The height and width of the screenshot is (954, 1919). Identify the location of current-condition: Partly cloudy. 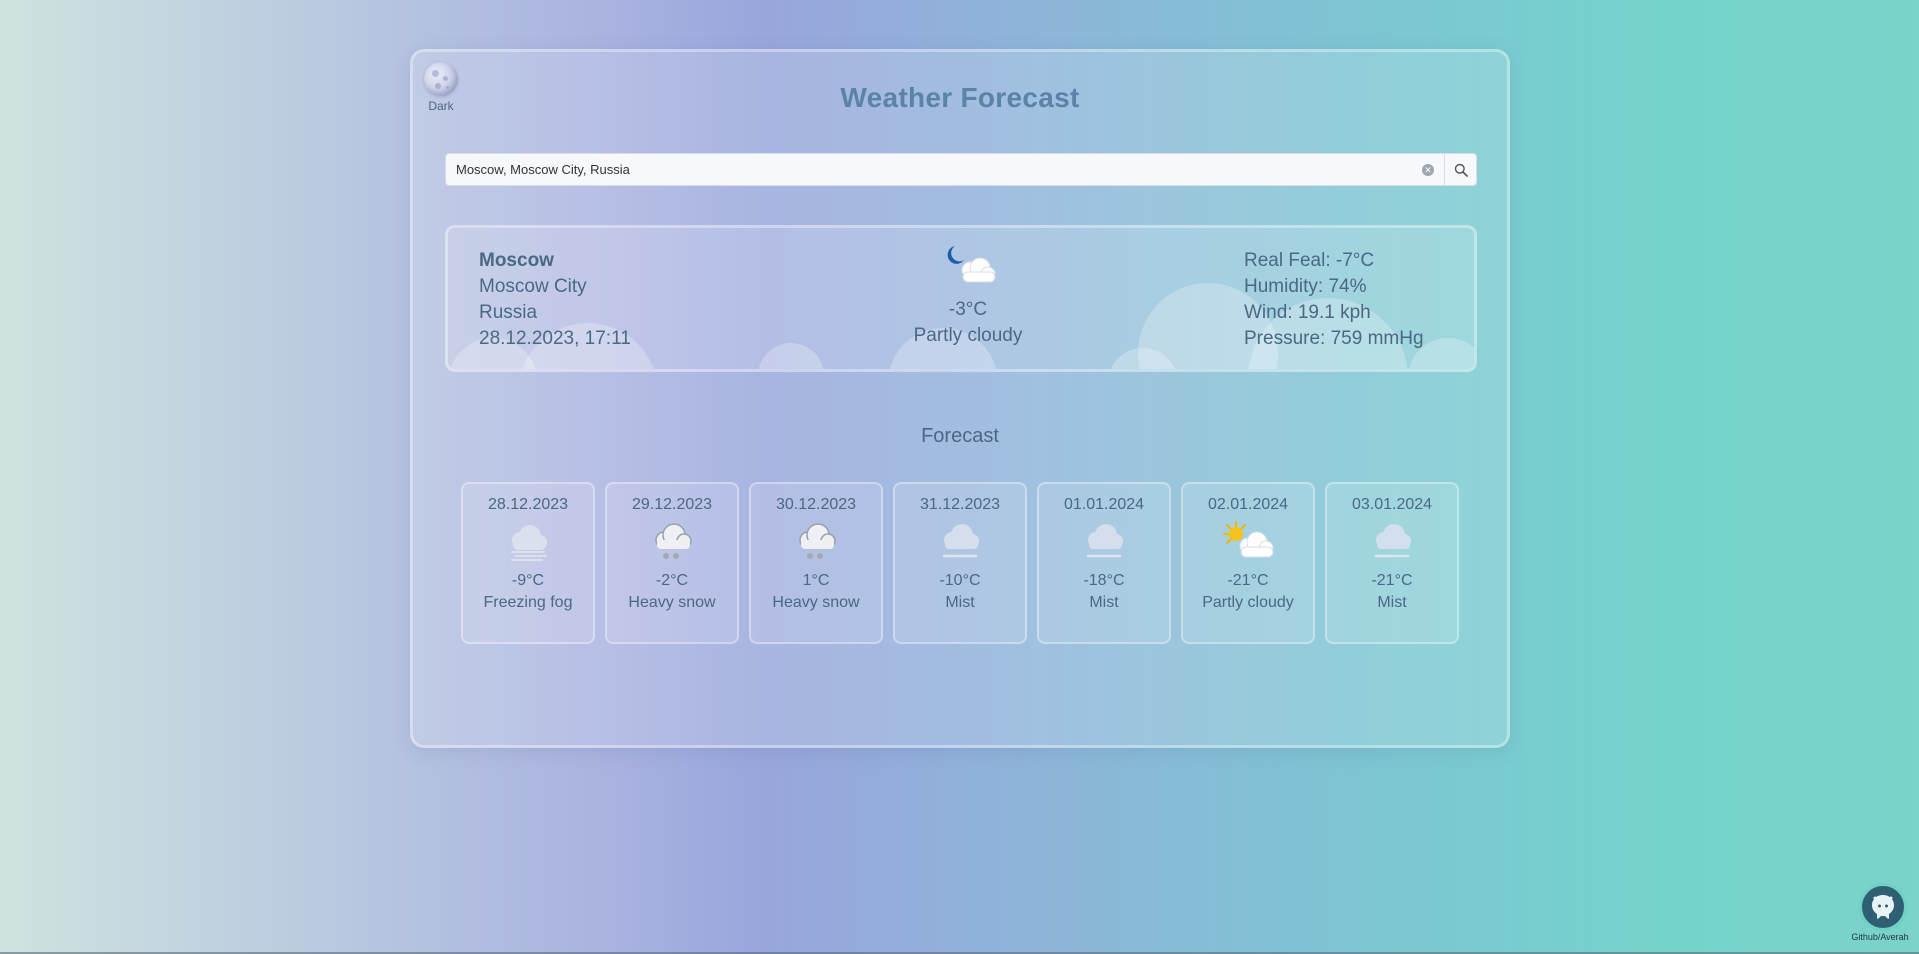
(968, 335).